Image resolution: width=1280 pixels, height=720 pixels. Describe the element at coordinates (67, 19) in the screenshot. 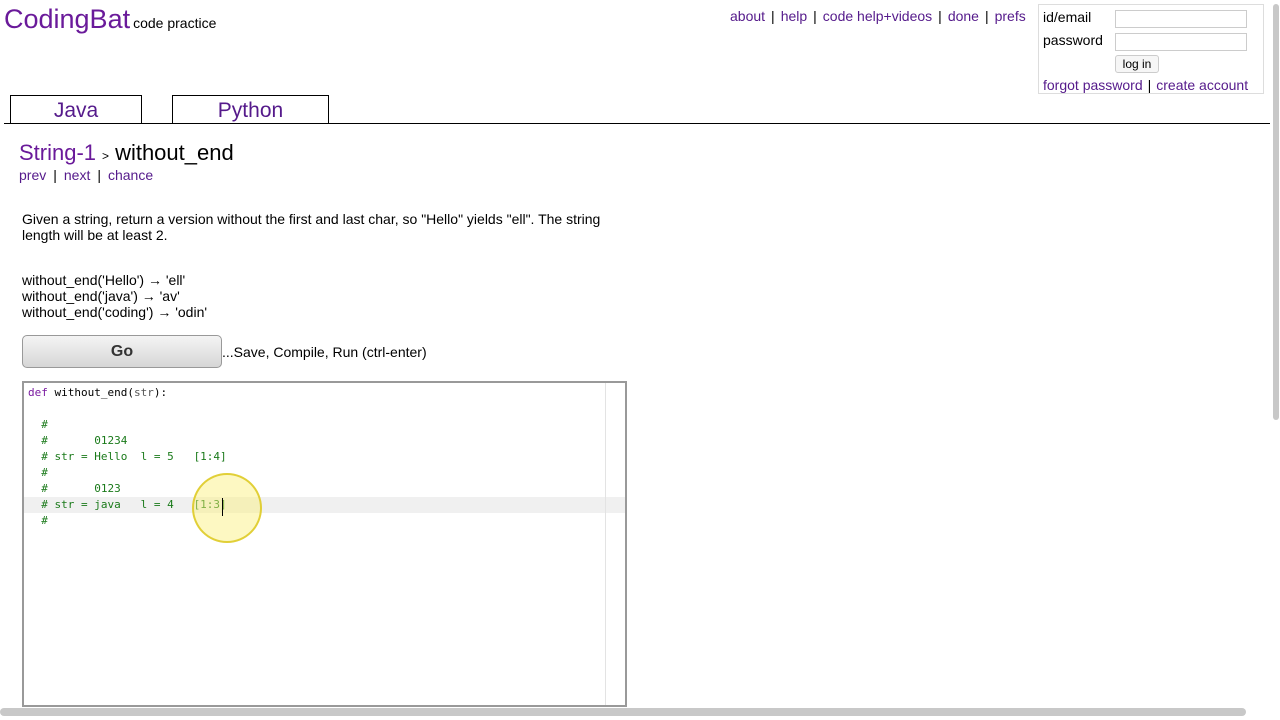

I see `codingbat-logo: CodingBat` at that location.